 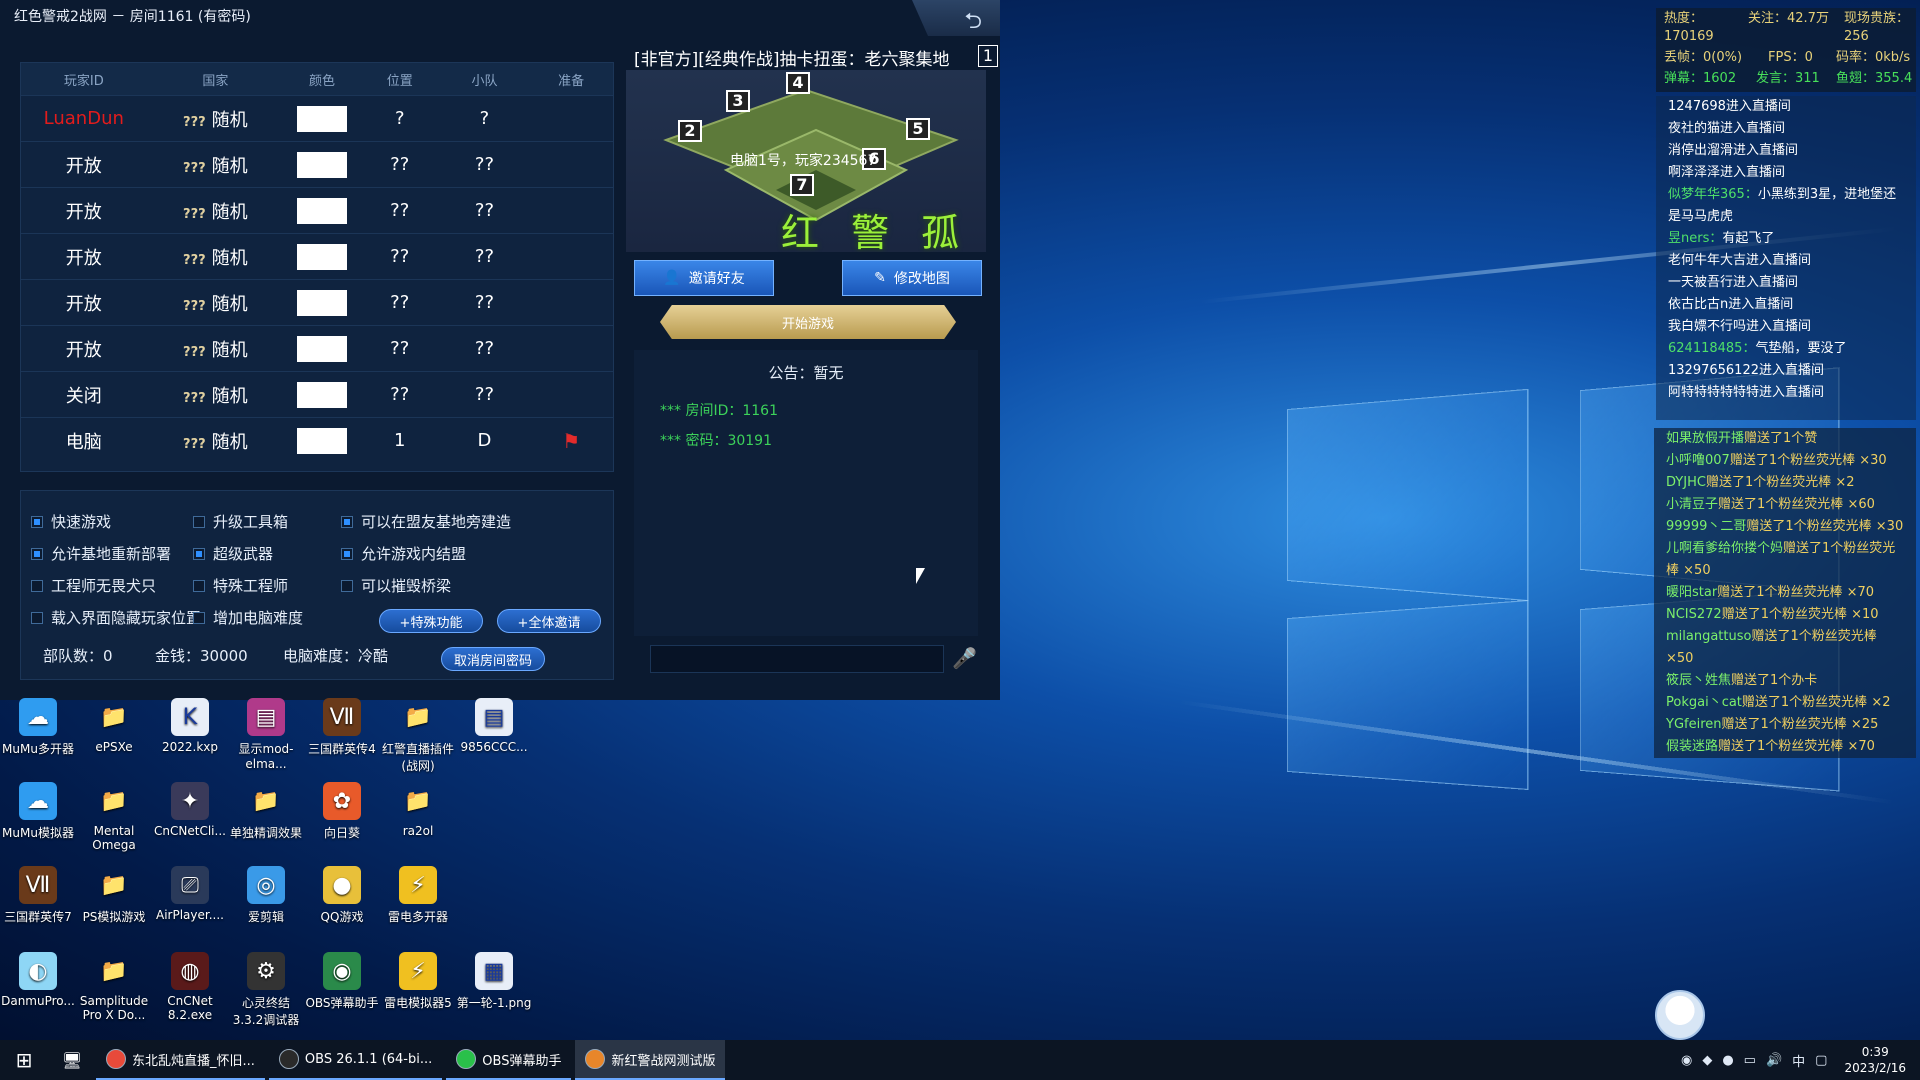 What do you see at coordinates (84, 441) in the screenshot?
I see `player-id: 电脑` at bounding box center [84, 441].